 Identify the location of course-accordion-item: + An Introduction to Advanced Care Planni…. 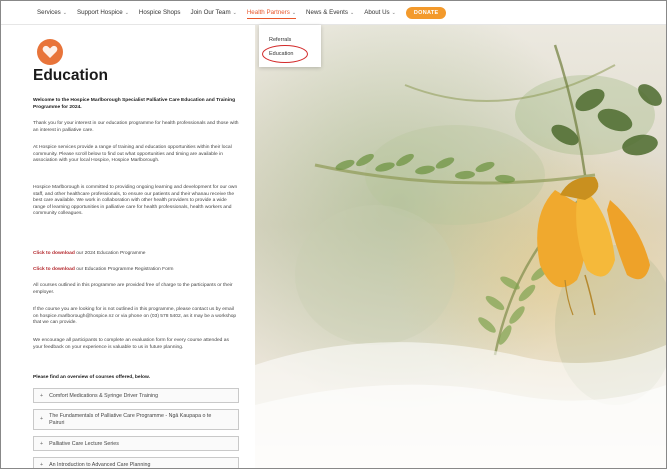
(136, 462).